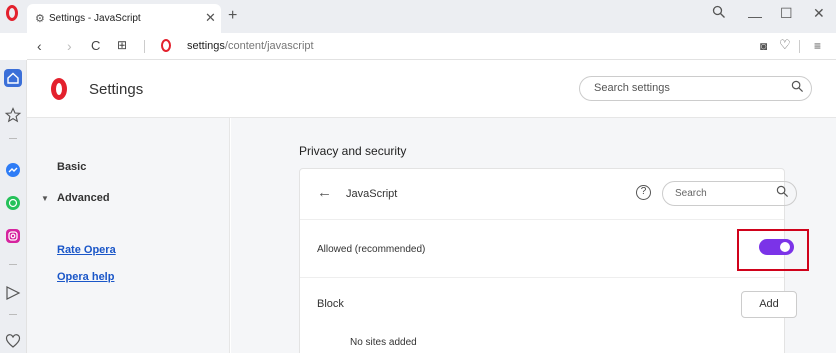 The image size is (836, 353). Describe the element at coordinates (786, 13) in the screenshot. I see `maximize-icon: ☐` at that location.